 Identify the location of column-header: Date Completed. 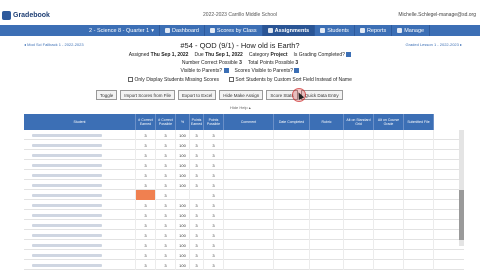
(292, 122).